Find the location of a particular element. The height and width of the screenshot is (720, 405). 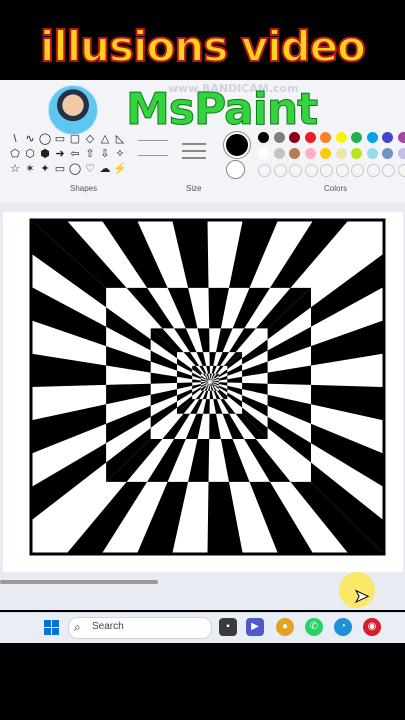

four-point-star-tool: ✧ is located at coordinates (120, 154).